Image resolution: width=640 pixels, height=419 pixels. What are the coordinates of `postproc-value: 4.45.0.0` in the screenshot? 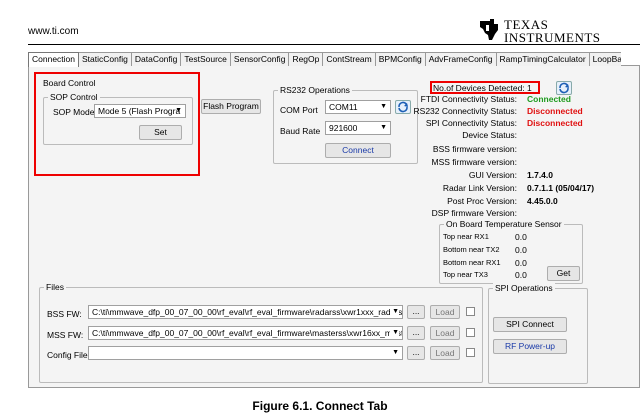 It's located at (542, 201).